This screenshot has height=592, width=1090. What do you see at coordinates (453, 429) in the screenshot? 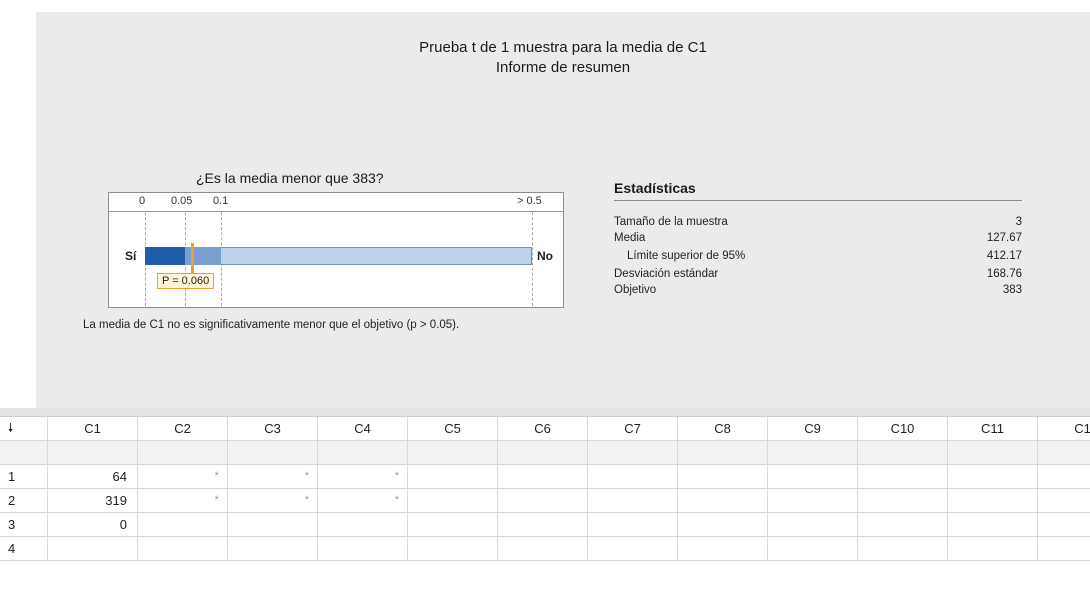
I see `column-header-c5: C5` at bounding box center [453, 429].